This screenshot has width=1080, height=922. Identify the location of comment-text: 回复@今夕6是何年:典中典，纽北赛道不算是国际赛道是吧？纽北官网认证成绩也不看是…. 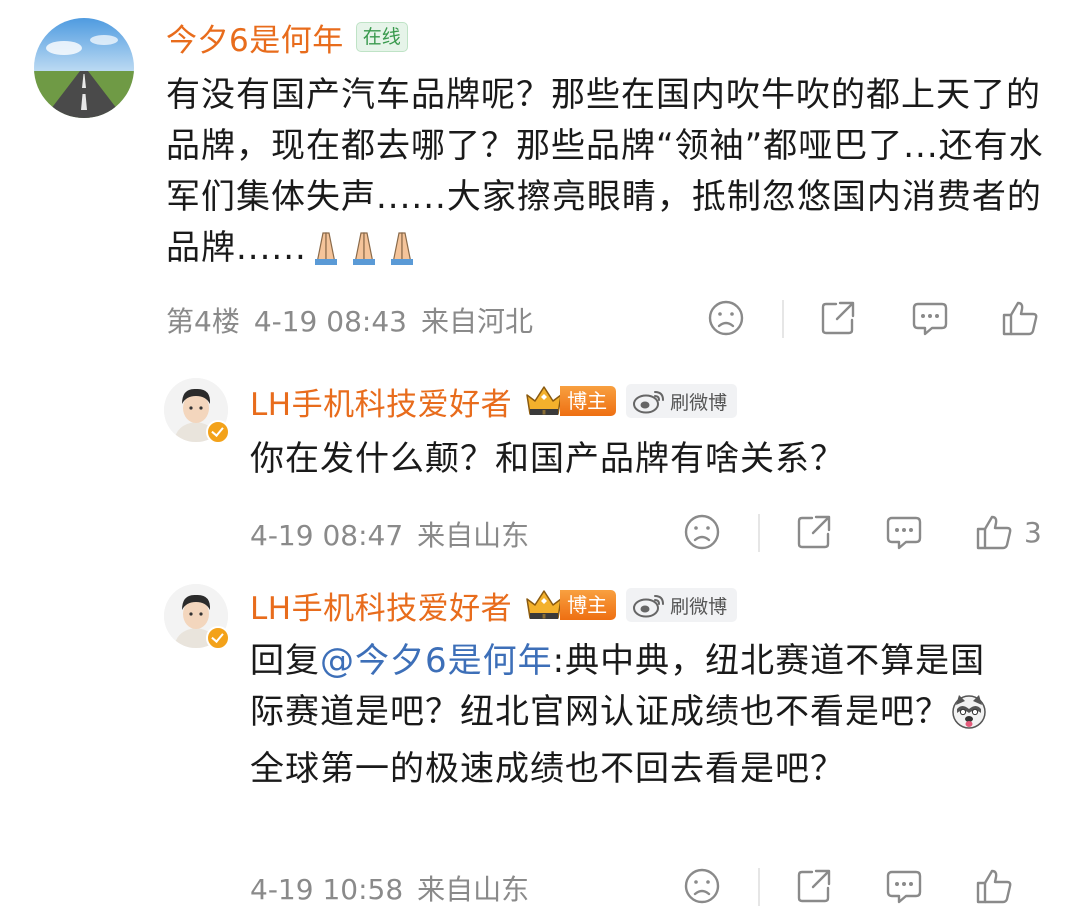
(635, 715).